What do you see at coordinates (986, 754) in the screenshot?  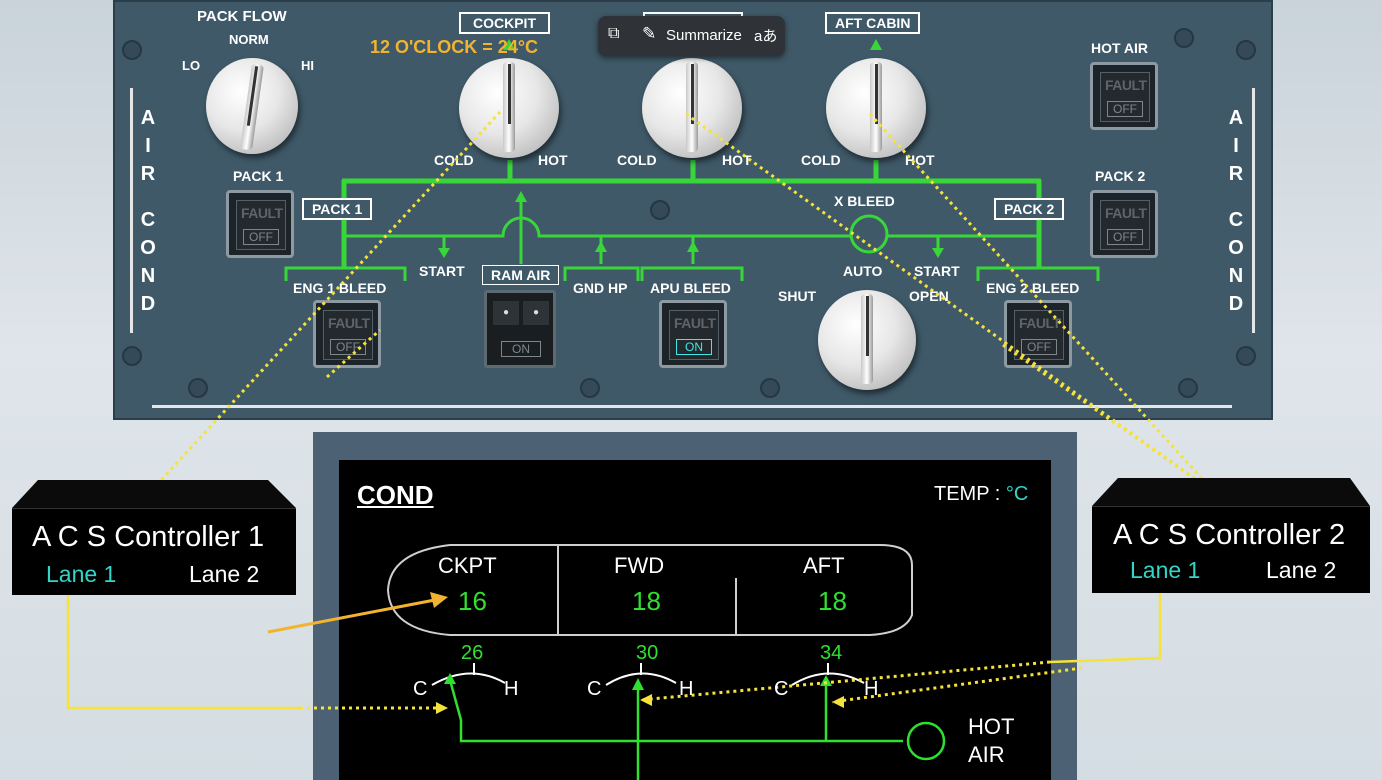 I see `hot-air-line2: AIR` at bounding box center [986, 754].